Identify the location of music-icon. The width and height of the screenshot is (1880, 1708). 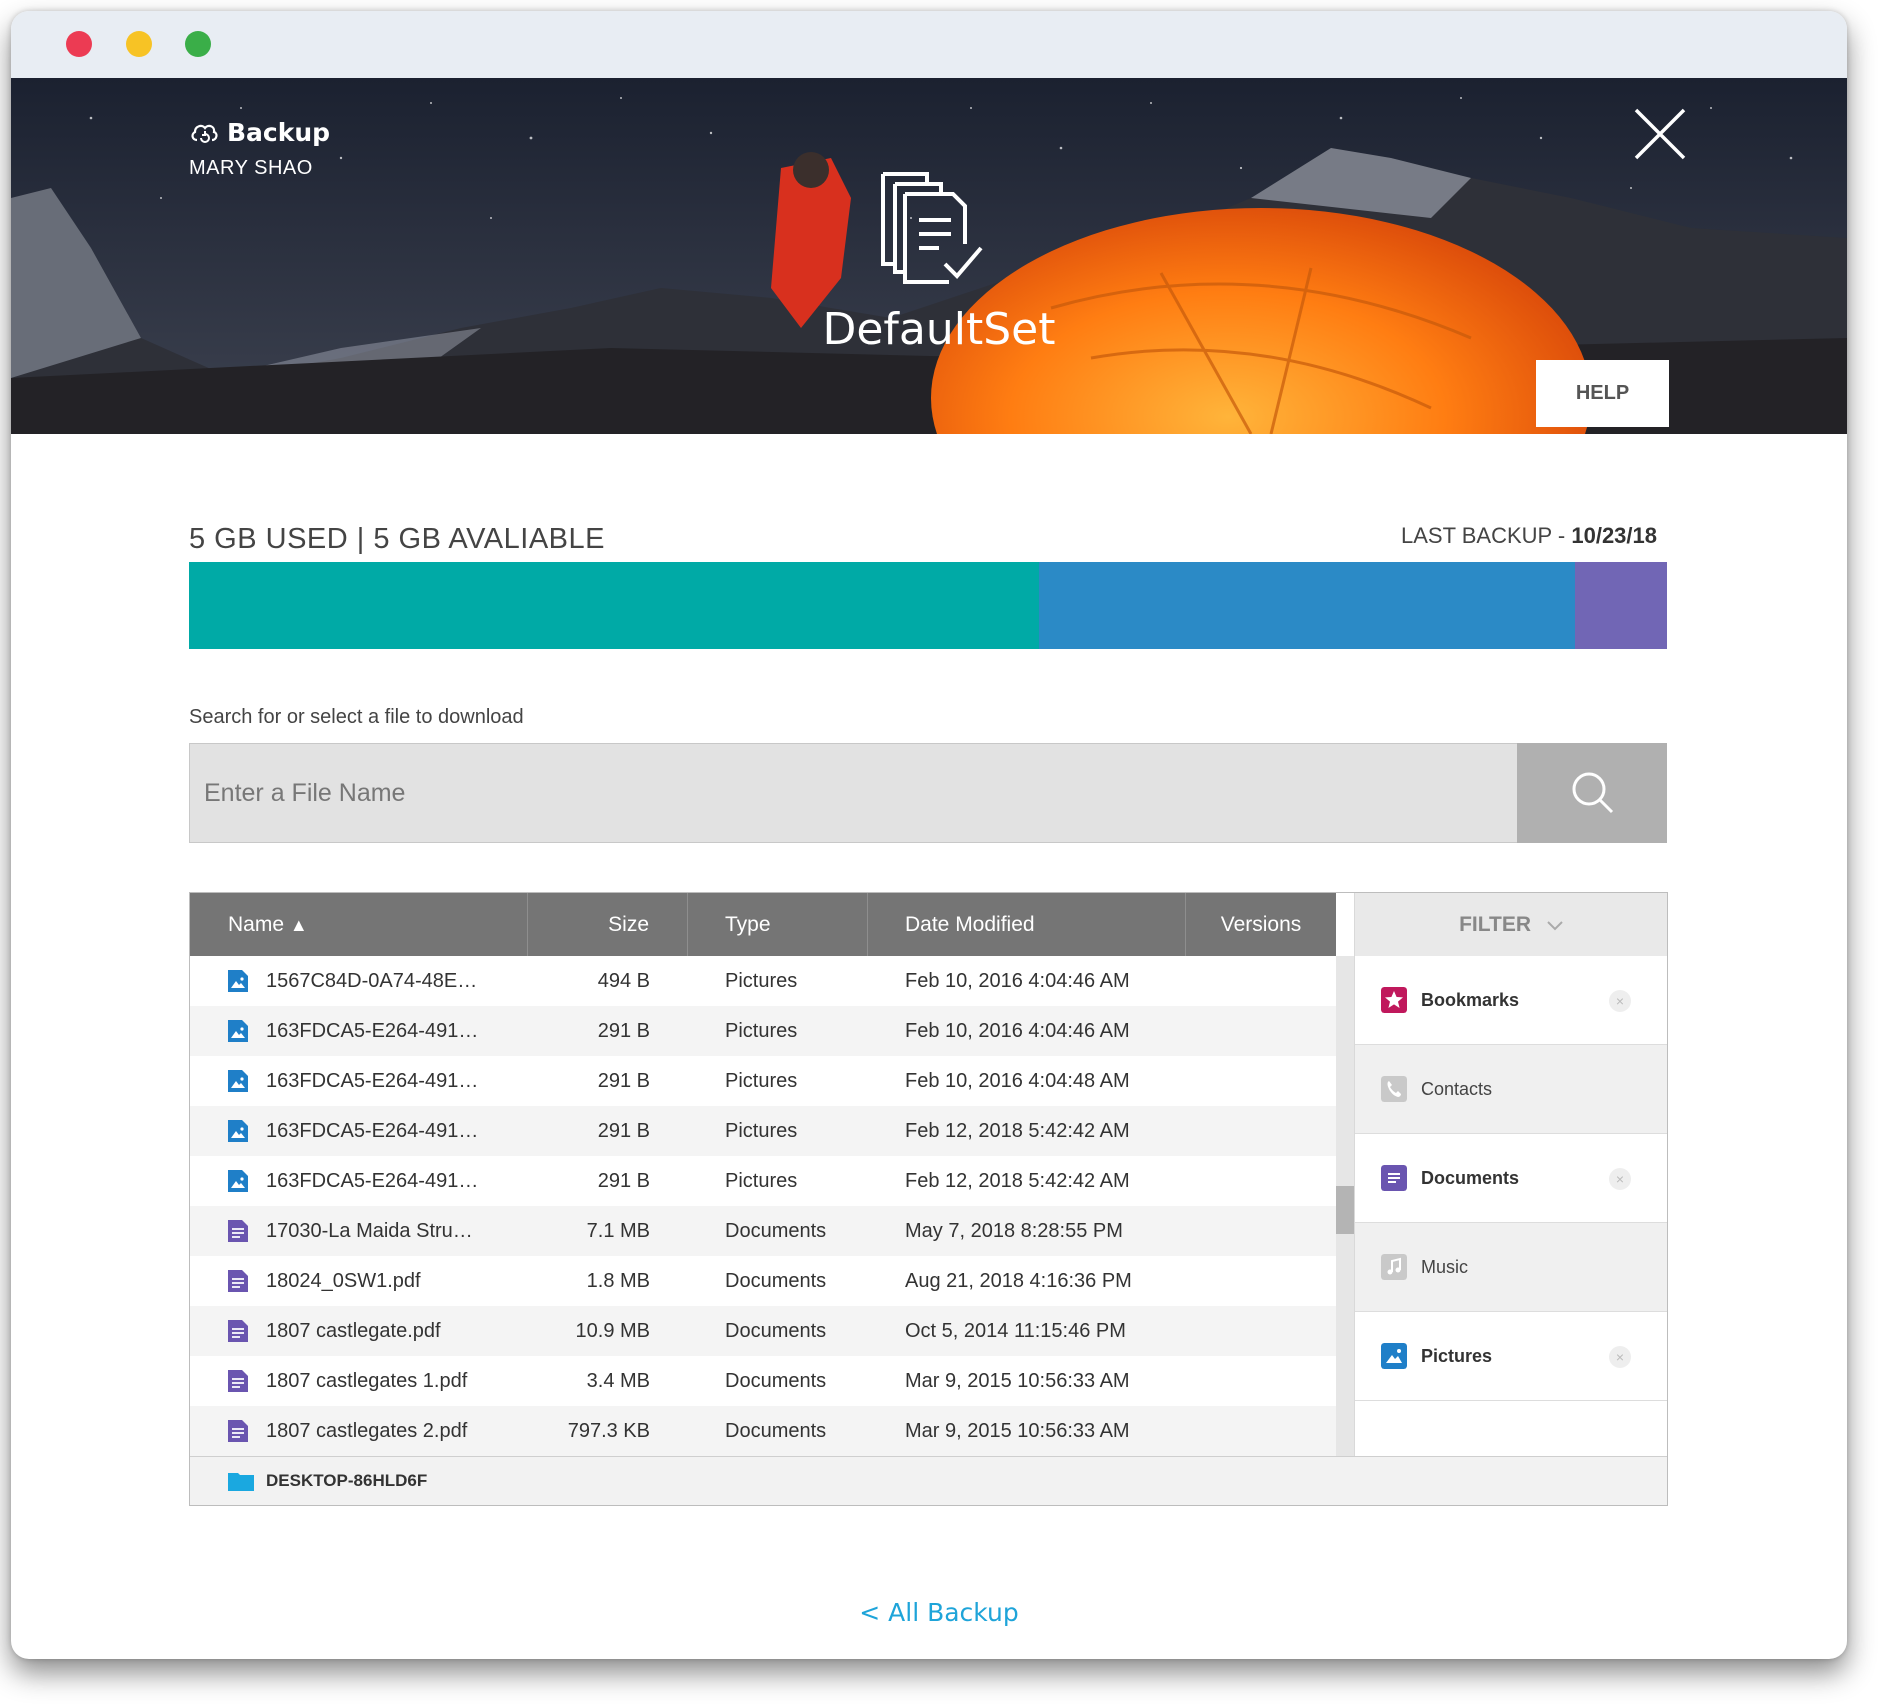
(1394, 1267).